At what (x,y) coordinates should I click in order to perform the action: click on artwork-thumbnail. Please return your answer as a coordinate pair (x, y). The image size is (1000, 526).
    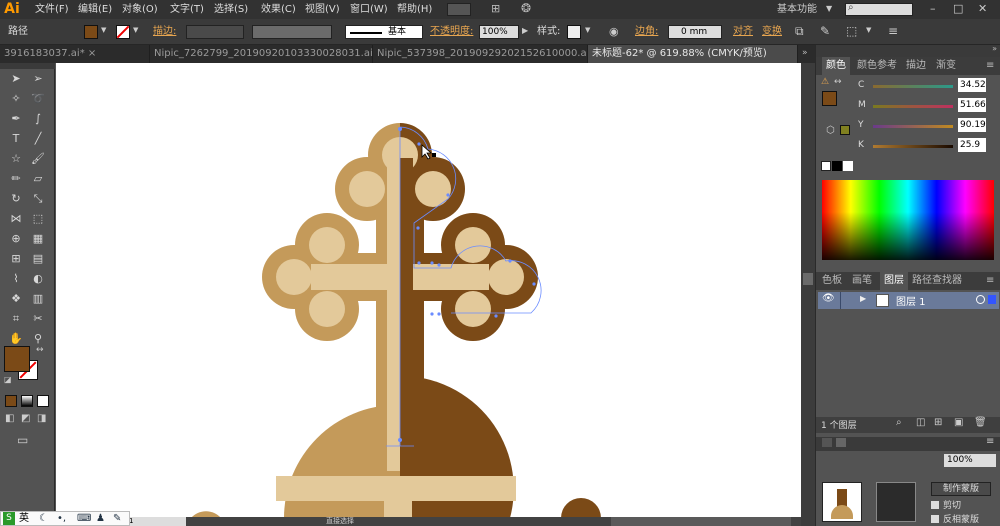
    Looking at the image, I should click on (842, 502).